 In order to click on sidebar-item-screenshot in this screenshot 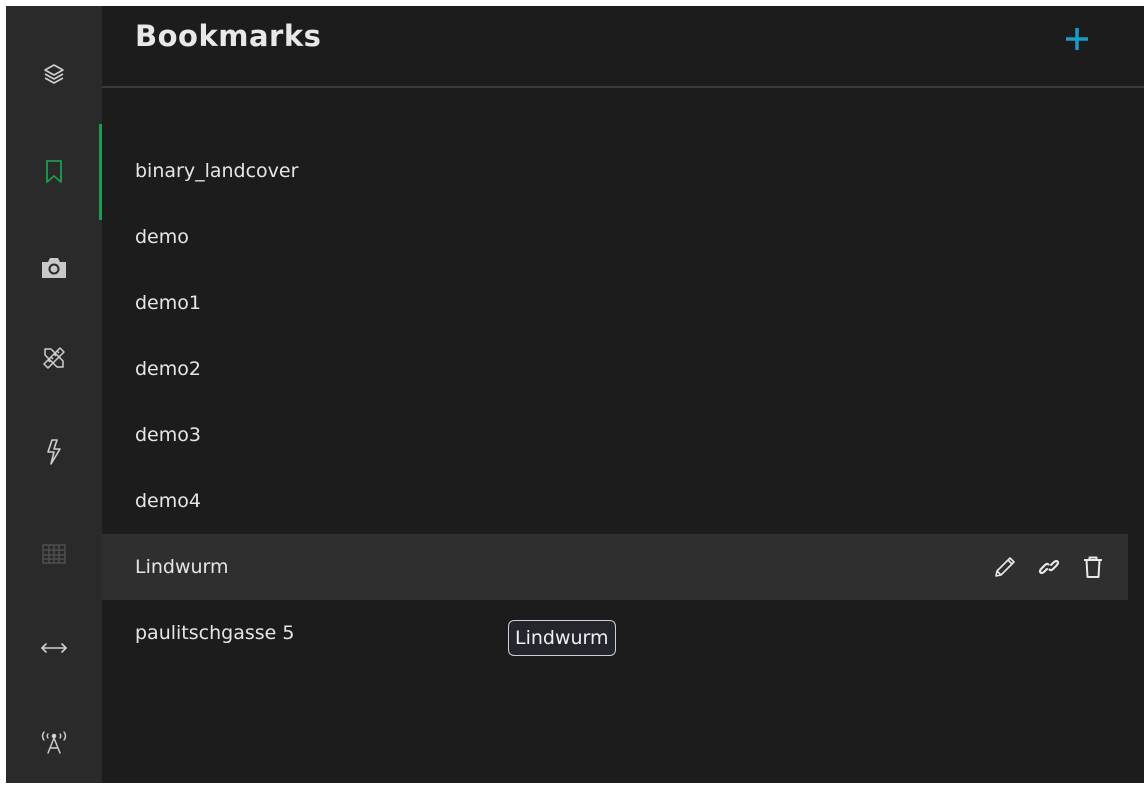, I will do `click(54, 268)`.